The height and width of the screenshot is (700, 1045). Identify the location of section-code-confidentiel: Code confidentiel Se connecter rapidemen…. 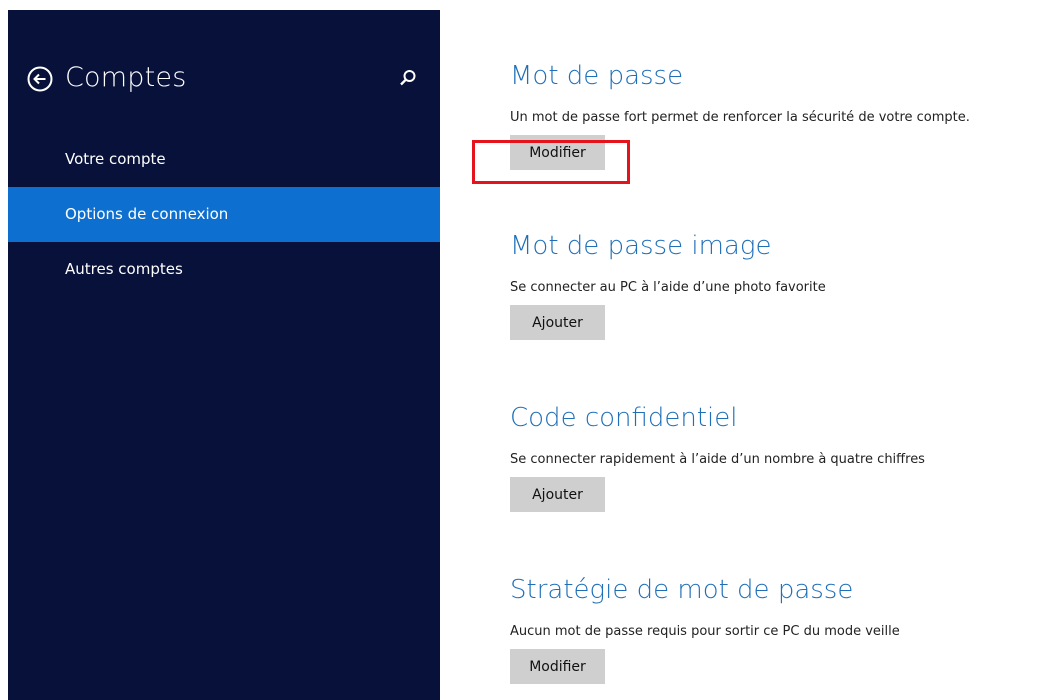
(775, 457).